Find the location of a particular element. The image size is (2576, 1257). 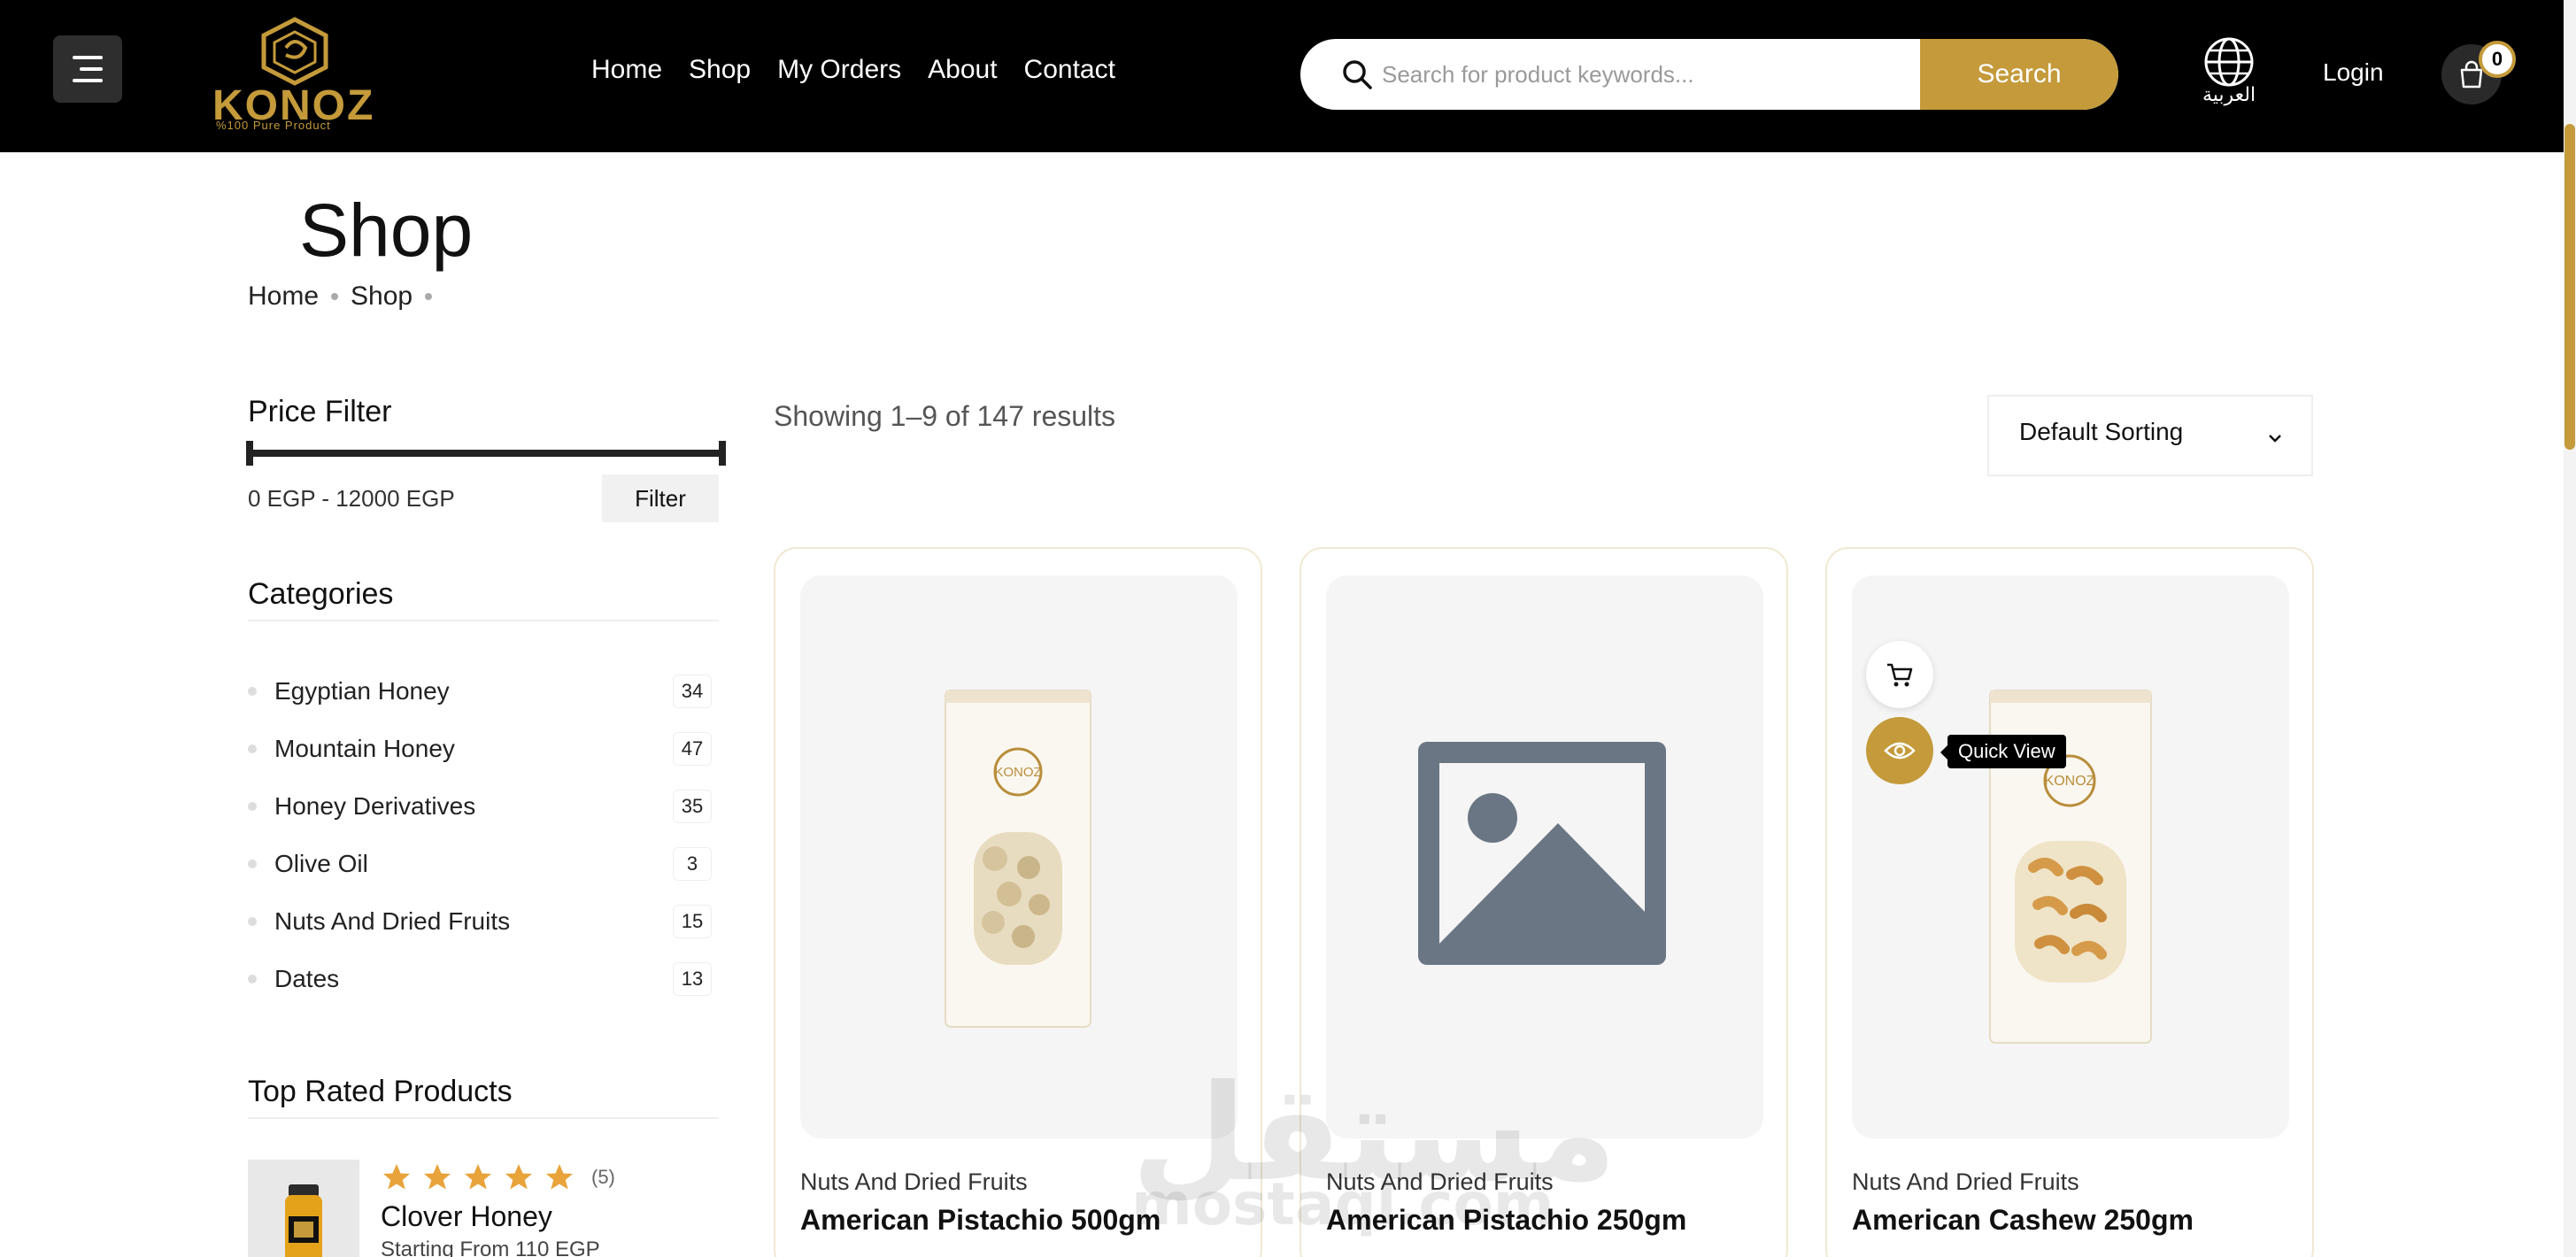

category-count: 15 is located at coordinates (692, 921).